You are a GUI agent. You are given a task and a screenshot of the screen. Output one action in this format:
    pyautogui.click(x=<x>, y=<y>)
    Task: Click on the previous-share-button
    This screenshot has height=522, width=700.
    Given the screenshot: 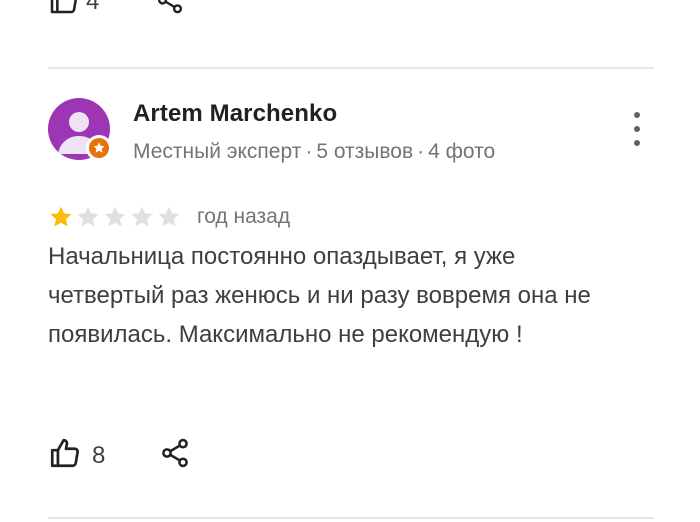 What is the action you would take?
    pyautogui.click(x=170, y=10)
    